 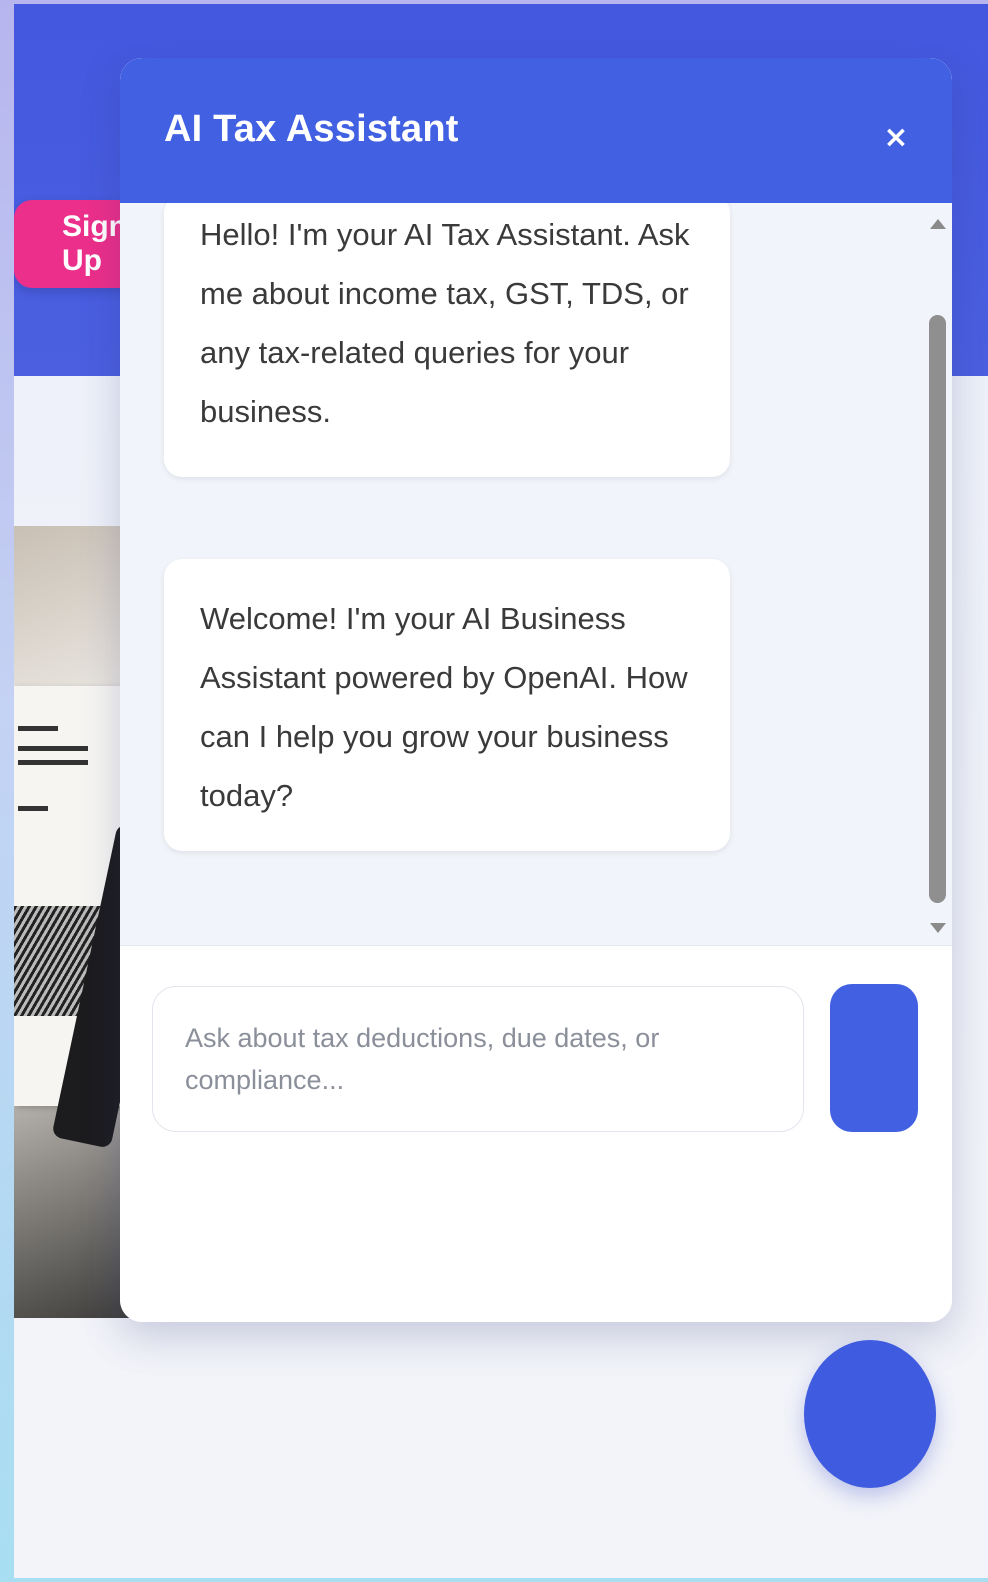 I want to click on close-icon: ×, so click(x=896, y=138).